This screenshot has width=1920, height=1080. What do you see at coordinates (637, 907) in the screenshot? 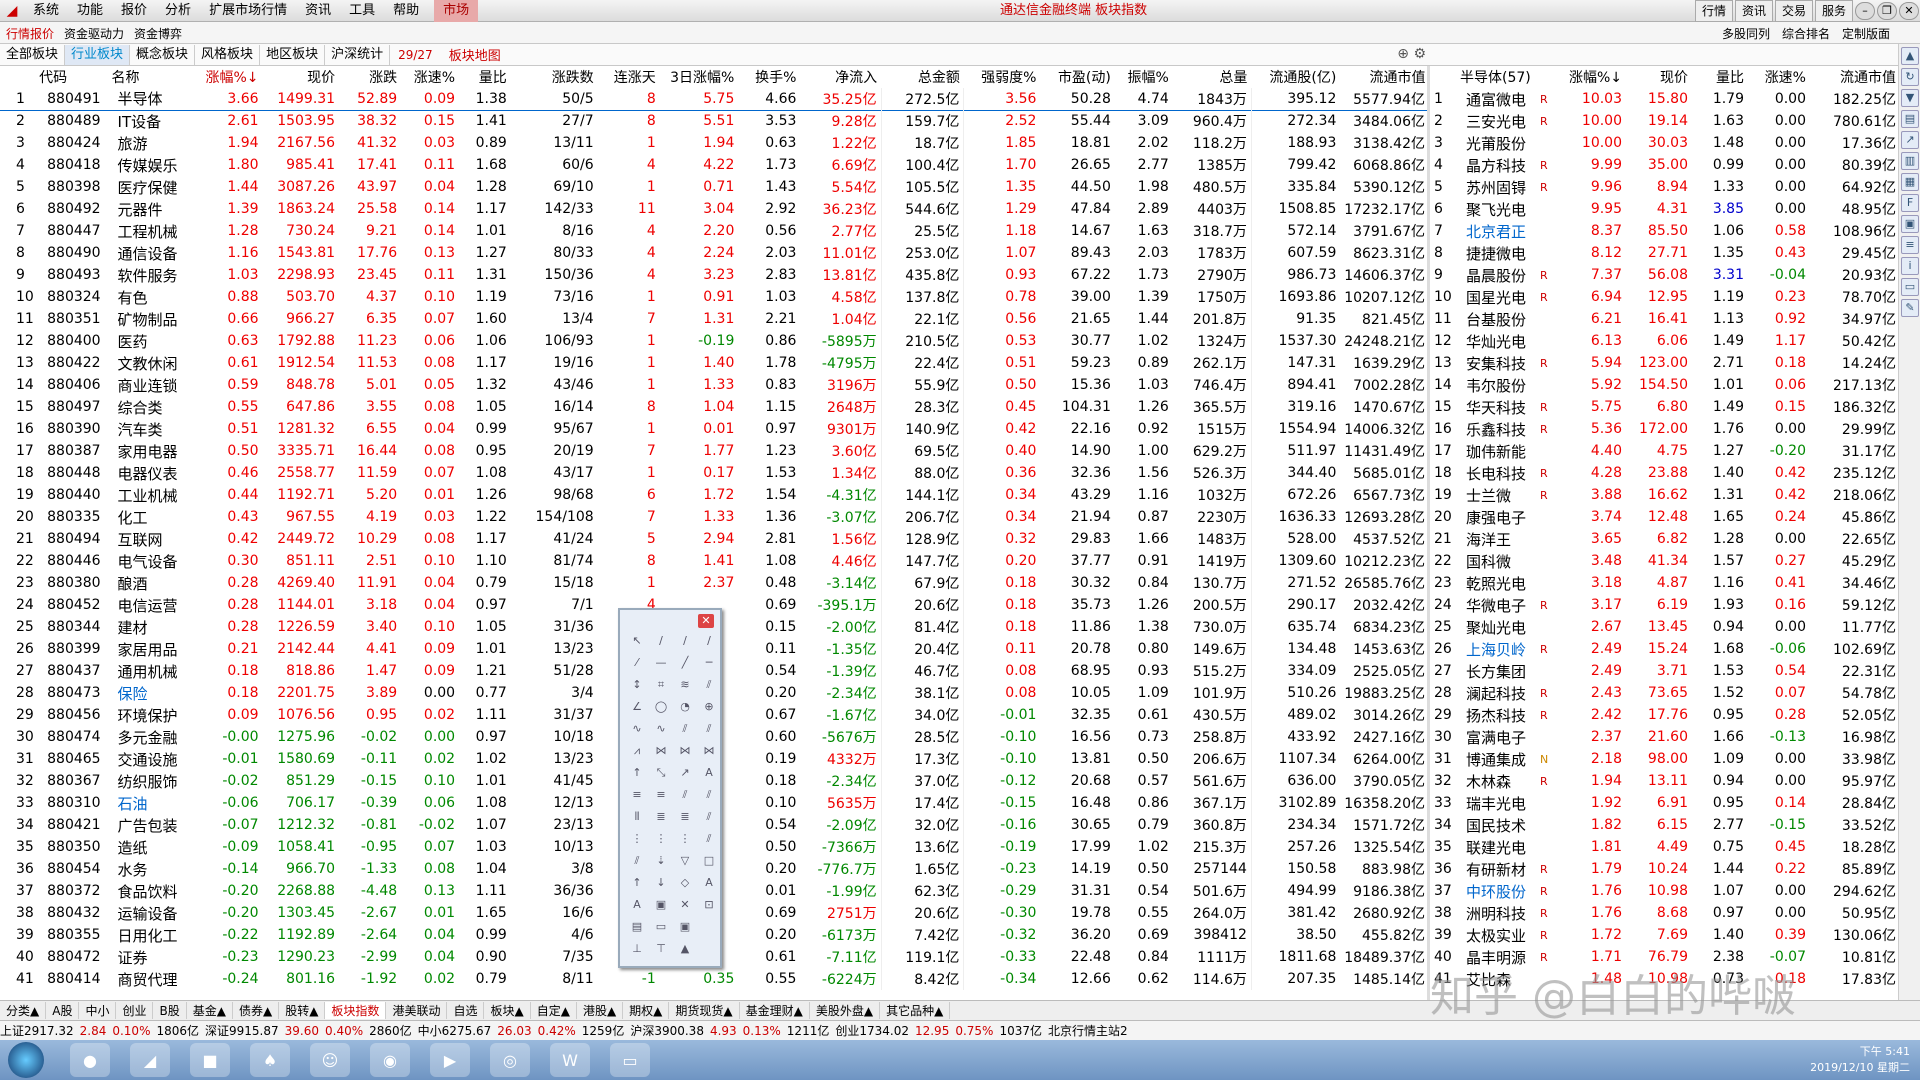
I see `draw-tool-icon: A` at bounding box center [637, 907].